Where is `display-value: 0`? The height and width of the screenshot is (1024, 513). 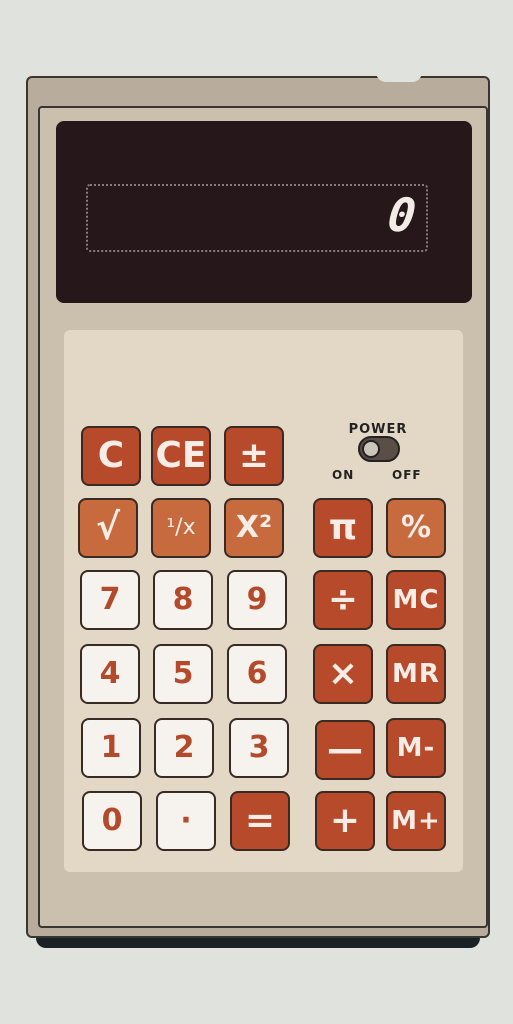
display-value: 0 is located at coordinates (402, 215).